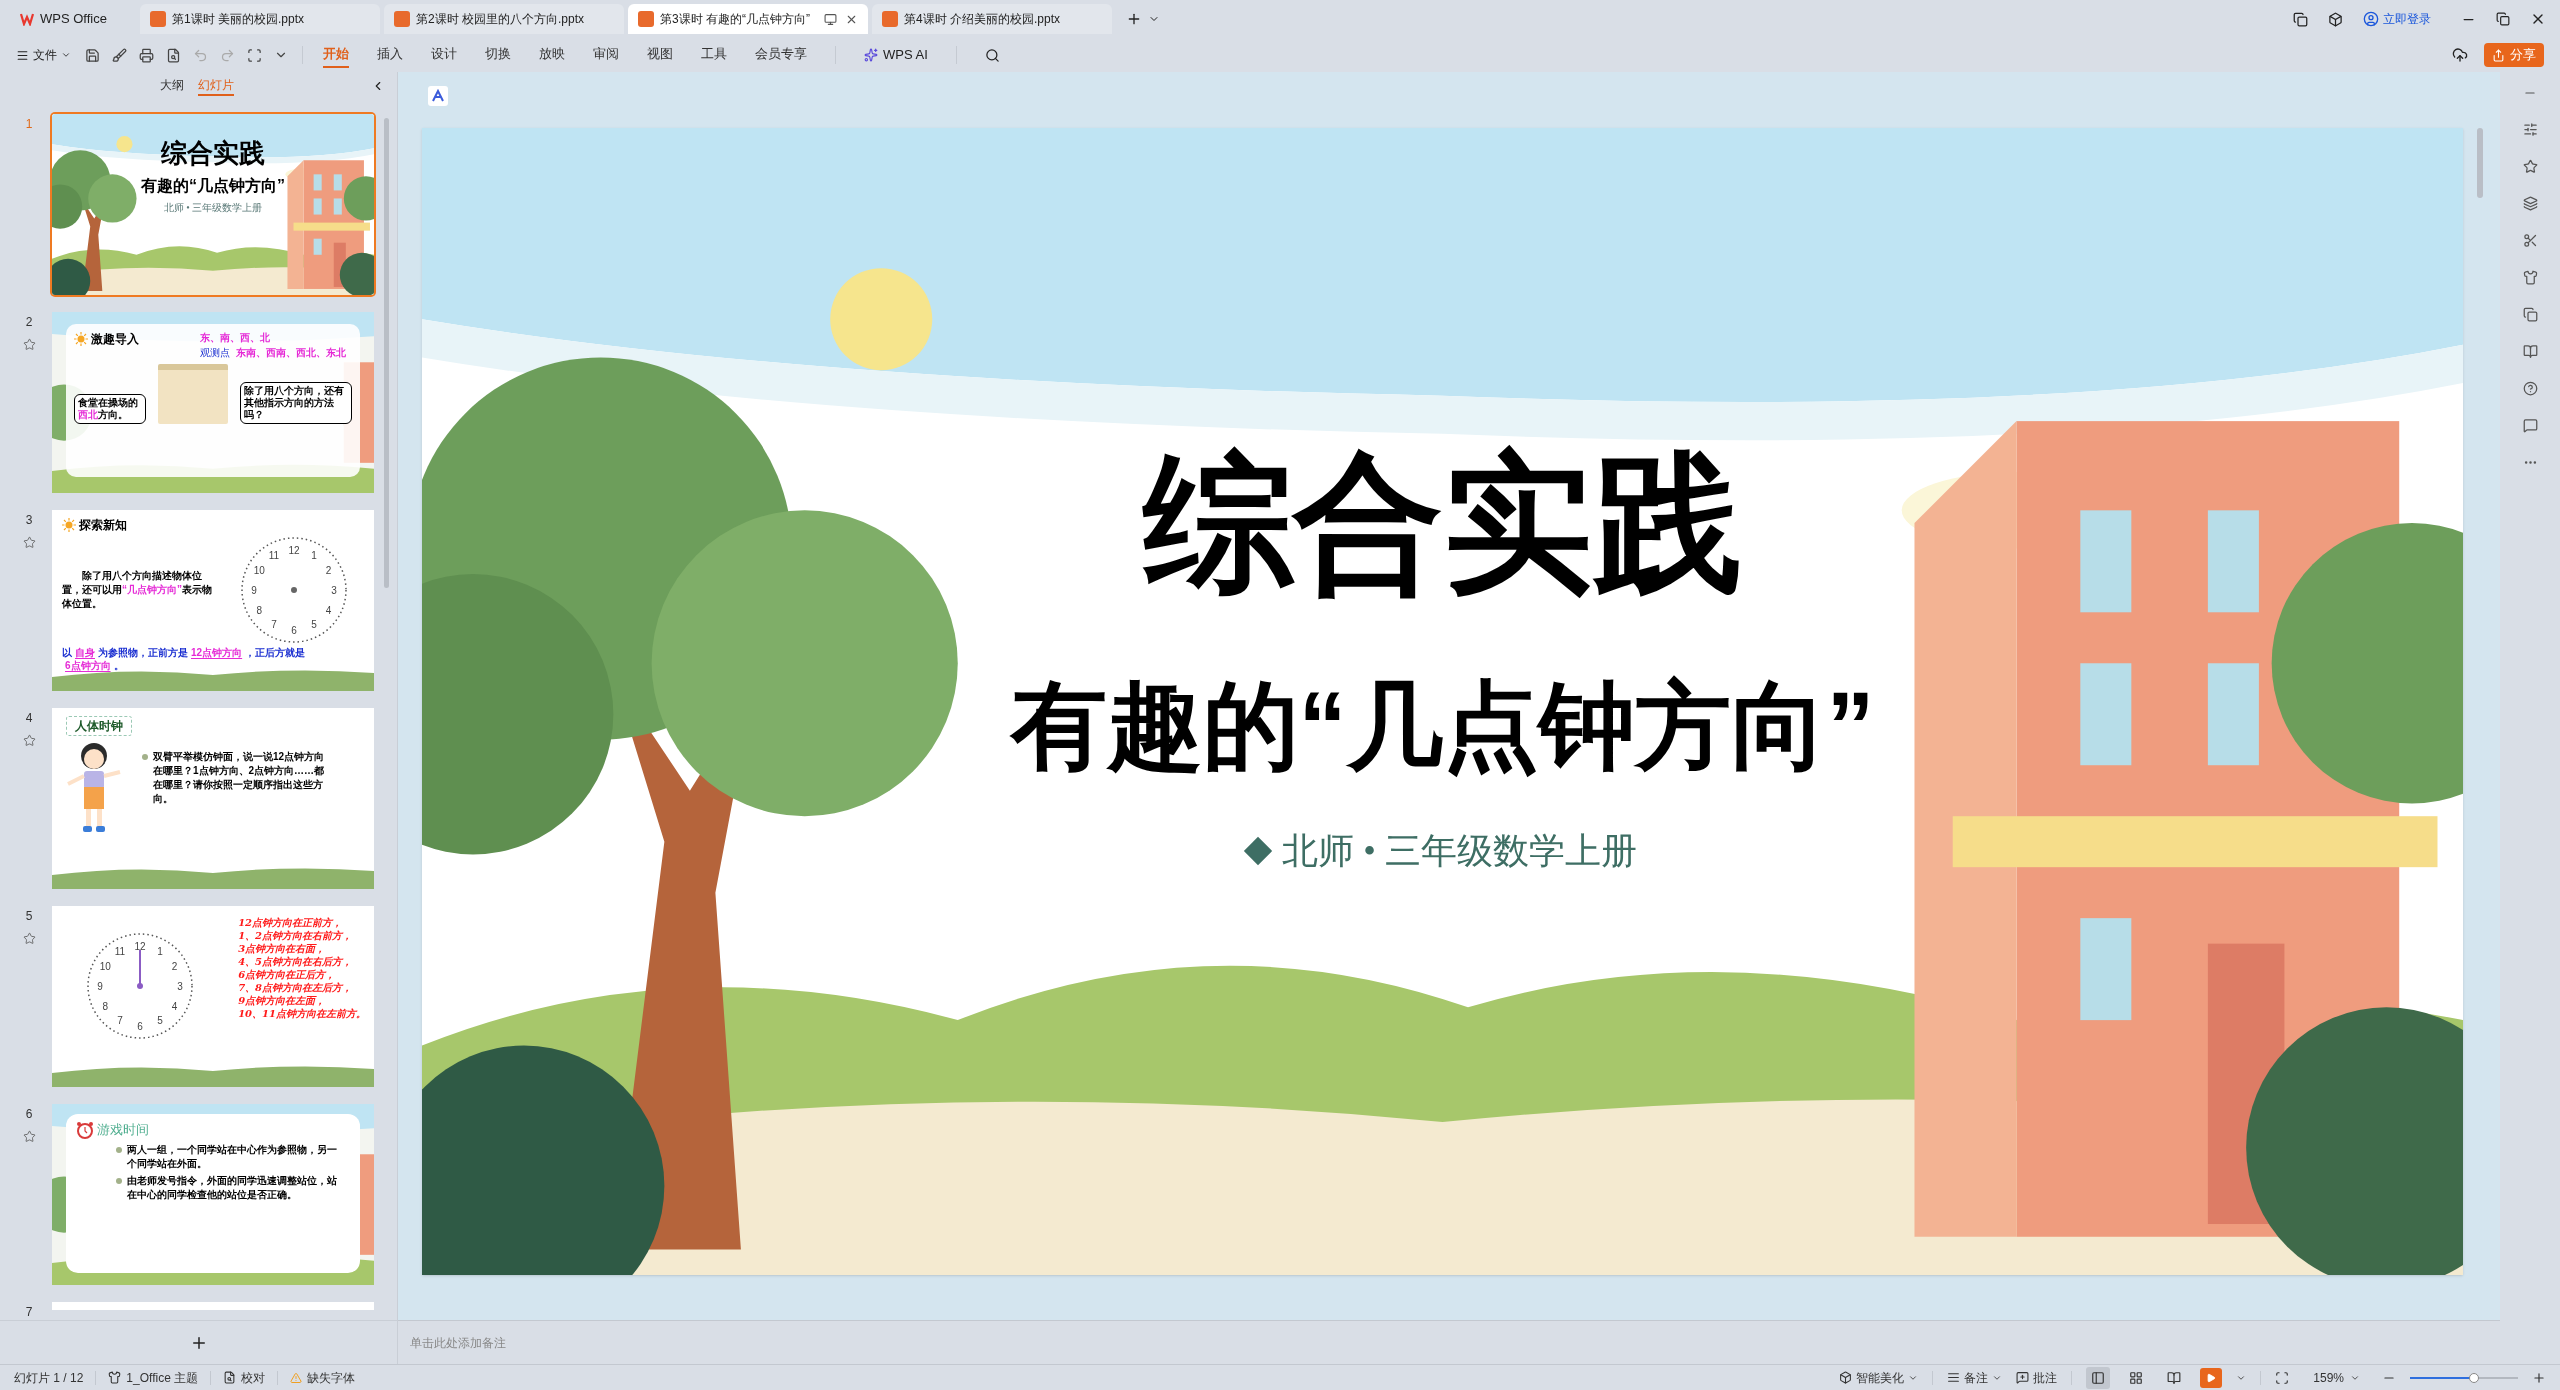  I want to click on ribbon-tab: 插入, so click(390, 55).